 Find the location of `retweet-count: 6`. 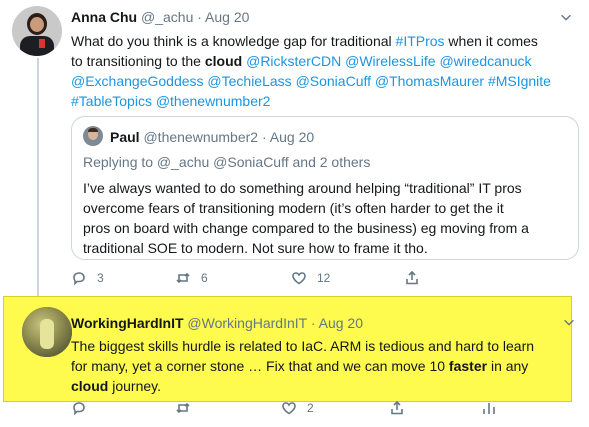

retweet-count: 6 is located at coordinates (204, 278).